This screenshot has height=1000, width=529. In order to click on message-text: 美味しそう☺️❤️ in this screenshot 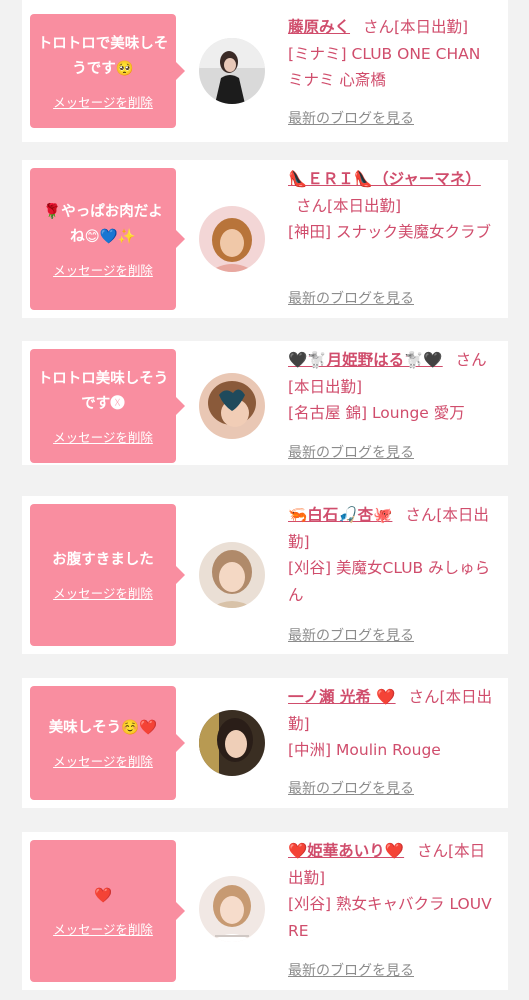, I will do `click(103, 728)`.